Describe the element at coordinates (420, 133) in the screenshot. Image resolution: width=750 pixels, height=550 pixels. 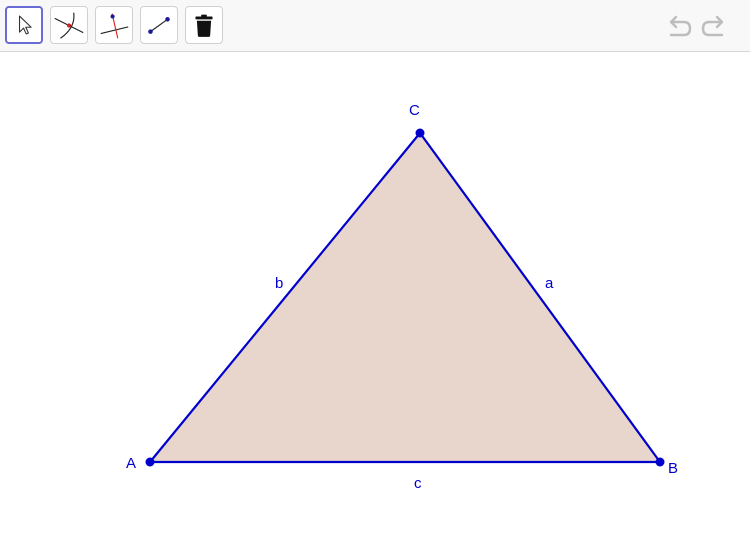
I see `point-C` at that location.